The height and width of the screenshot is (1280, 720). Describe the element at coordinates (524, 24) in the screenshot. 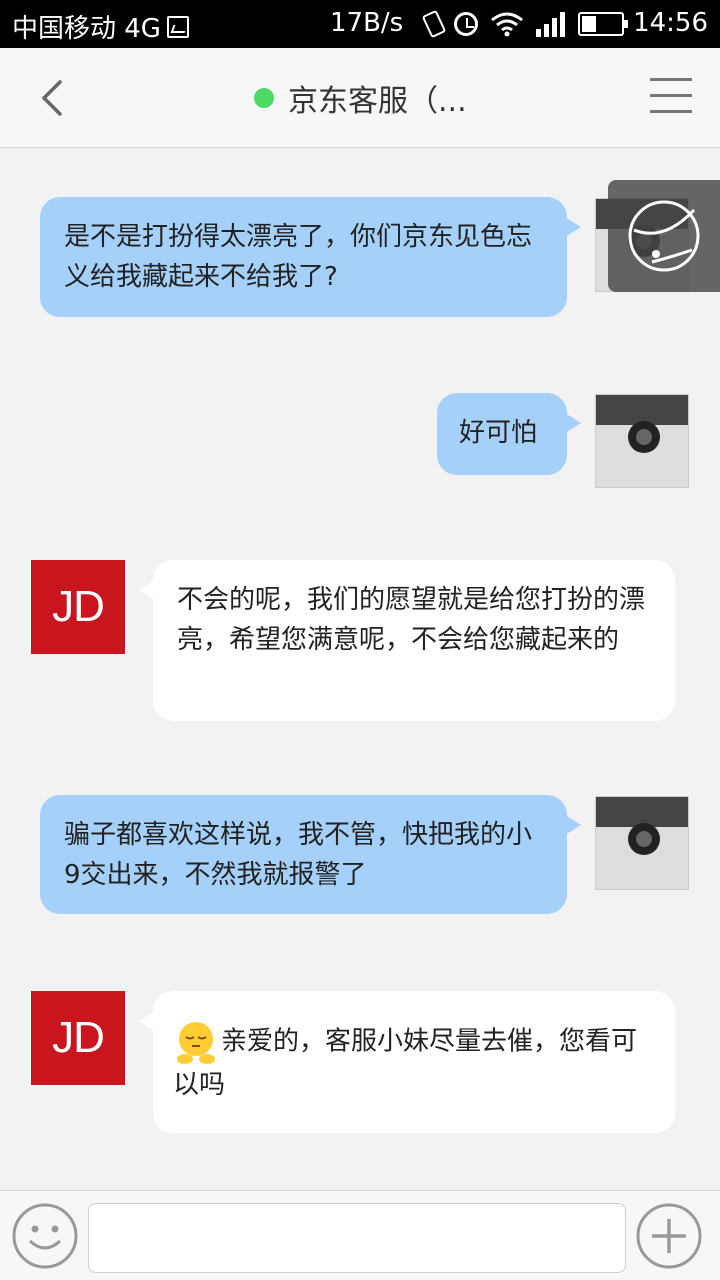

I see `status-icons` at that location.